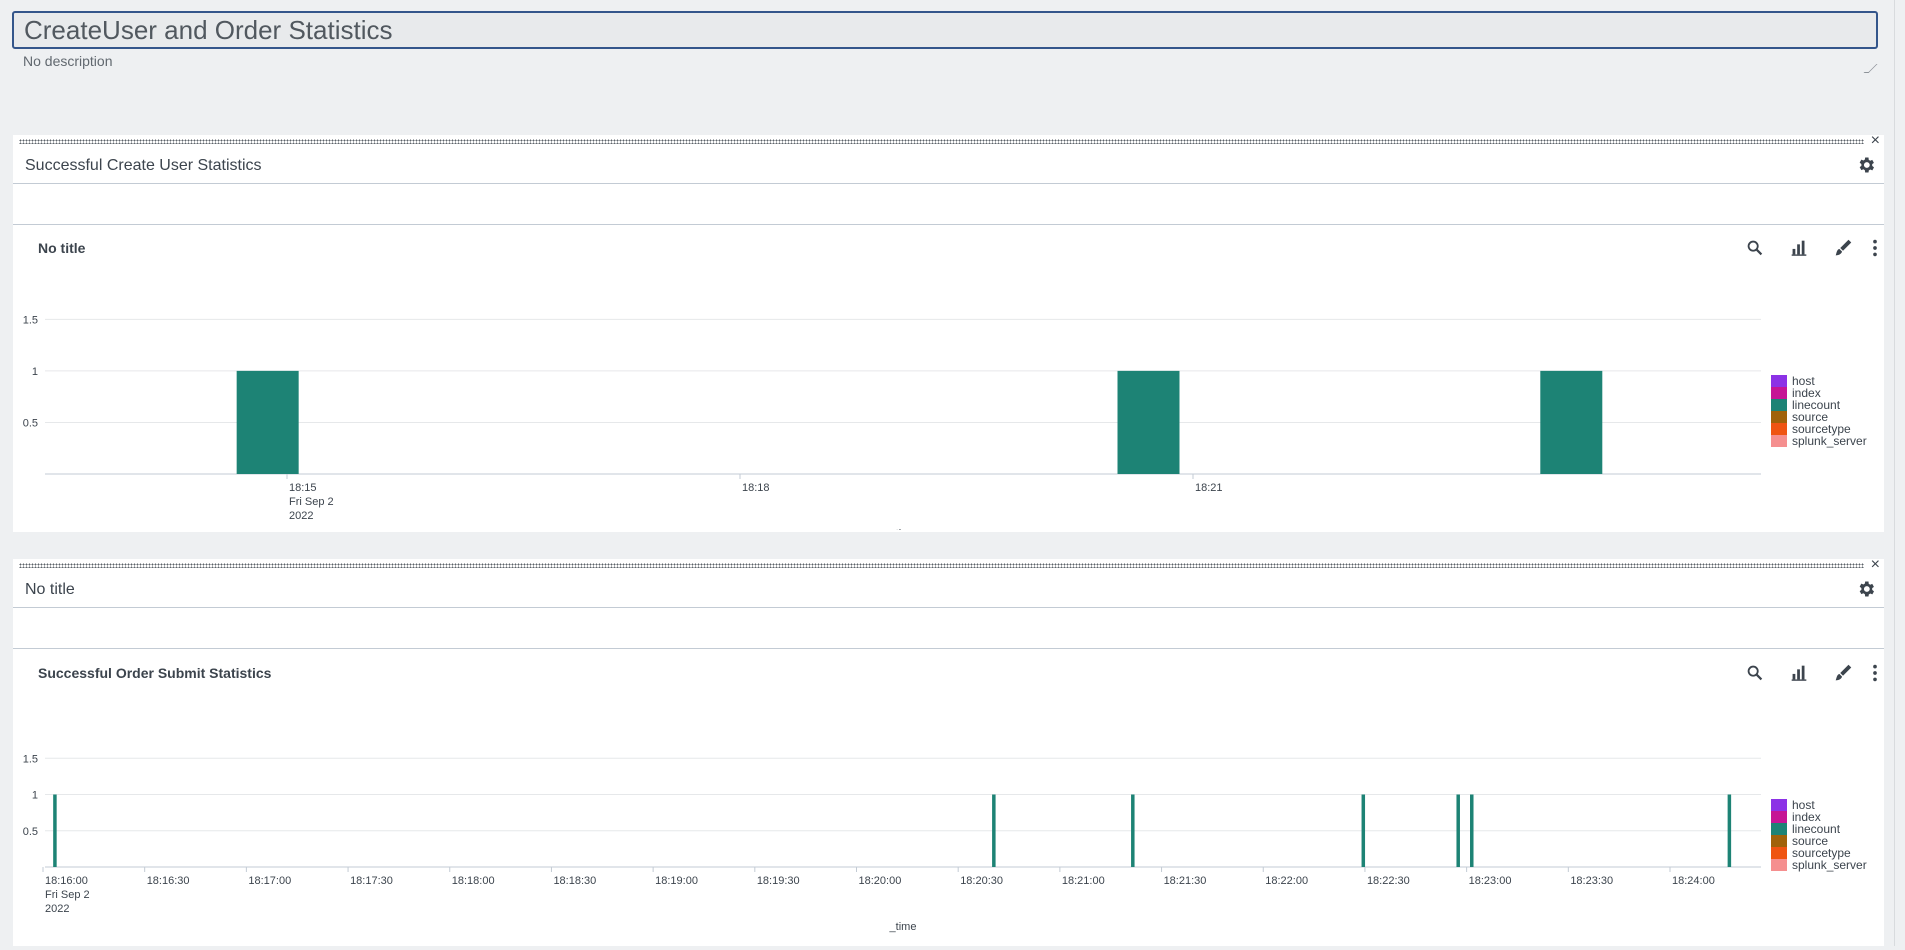  Describe the element at coordinates (676, 881) in the screenshot. I see `x-tick-label: 18:19:00` at that location.